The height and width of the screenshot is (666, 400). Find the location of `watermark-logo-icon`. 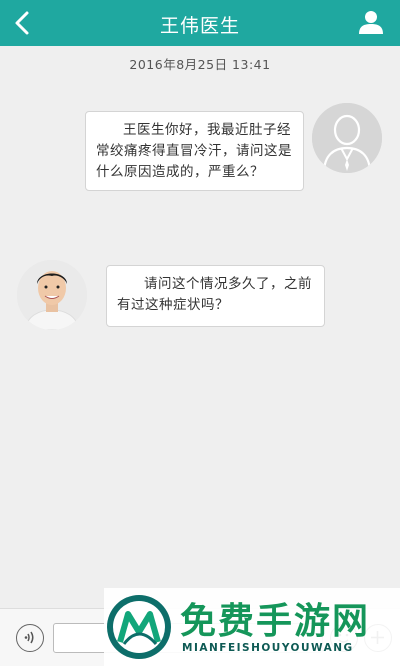

watermark-logo-icon is located at coordinates (139, 627).